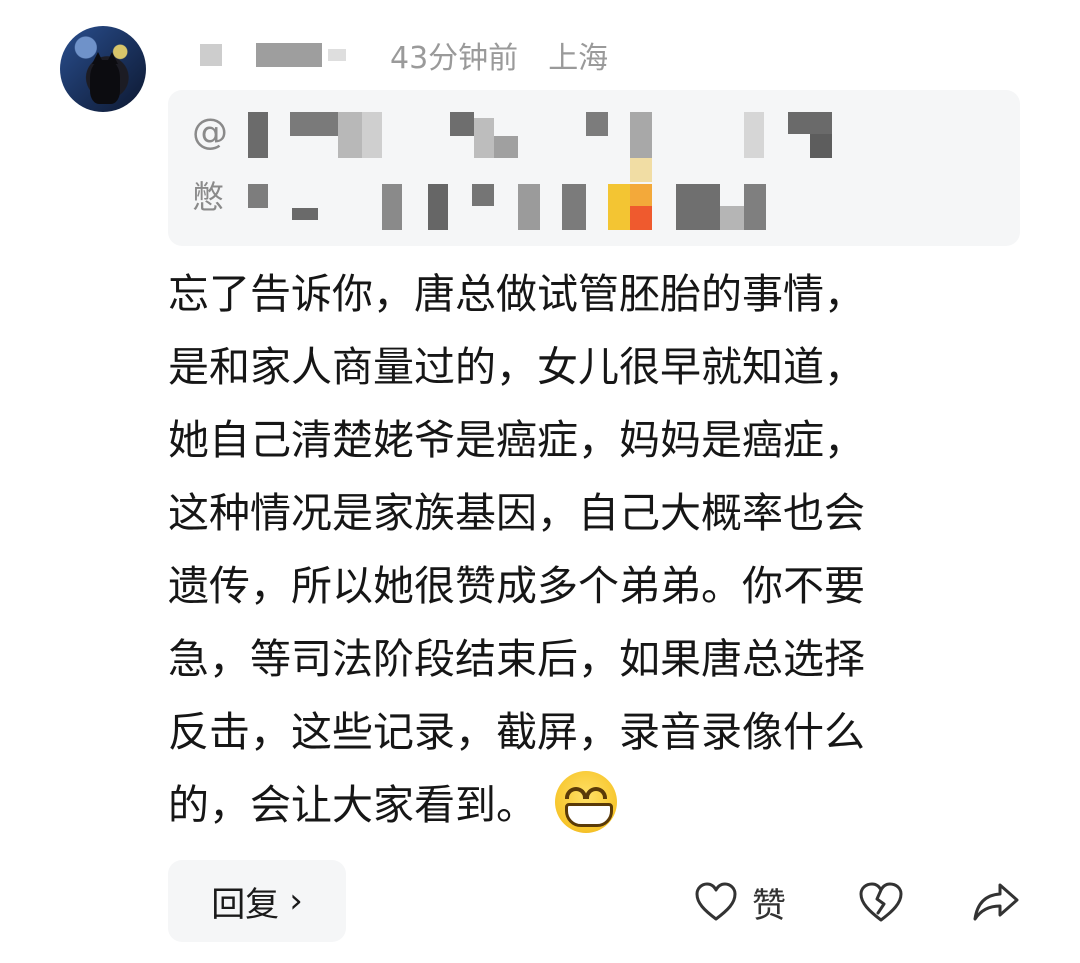 This screenshot has height=963, width=1080. Describe the element at coordinates (516, 294) in the screenshot. I see `comment-line: 忘了告诉你，唐总做试管胚胎的事情，` at that location.